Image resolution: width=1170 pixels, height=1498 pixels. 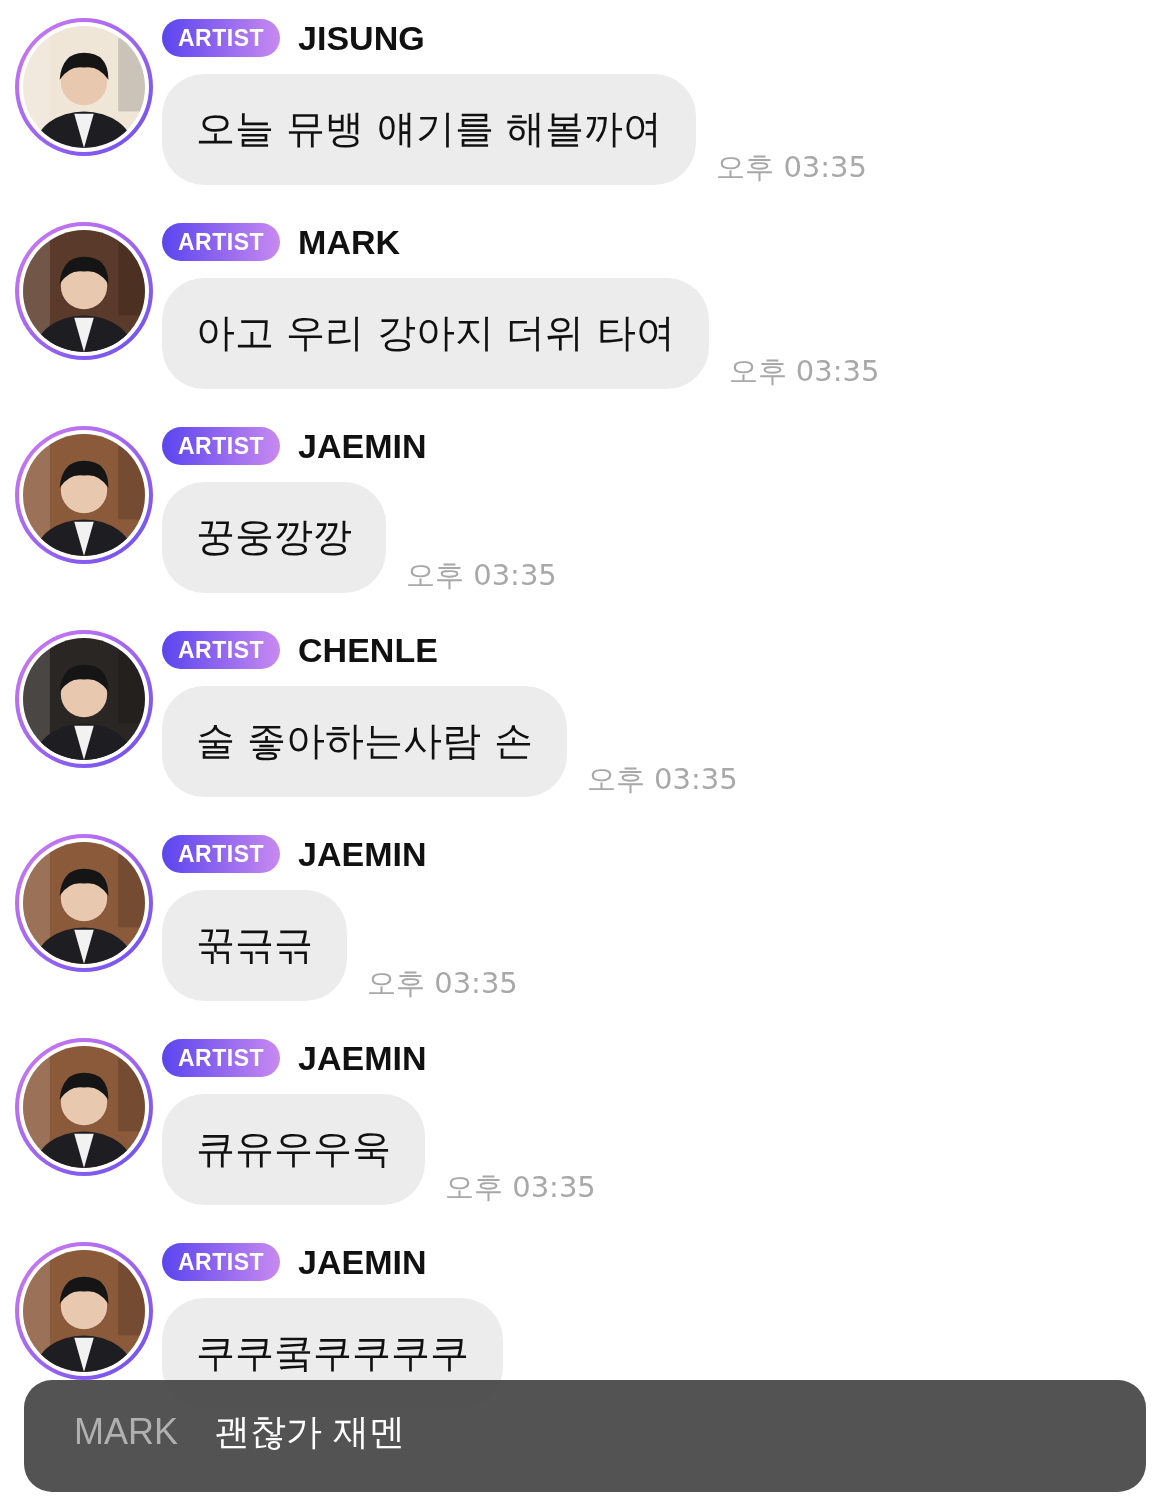 I want to click on message-bubble: 술 좋아하는사람 손, so click(x=364, y=741).